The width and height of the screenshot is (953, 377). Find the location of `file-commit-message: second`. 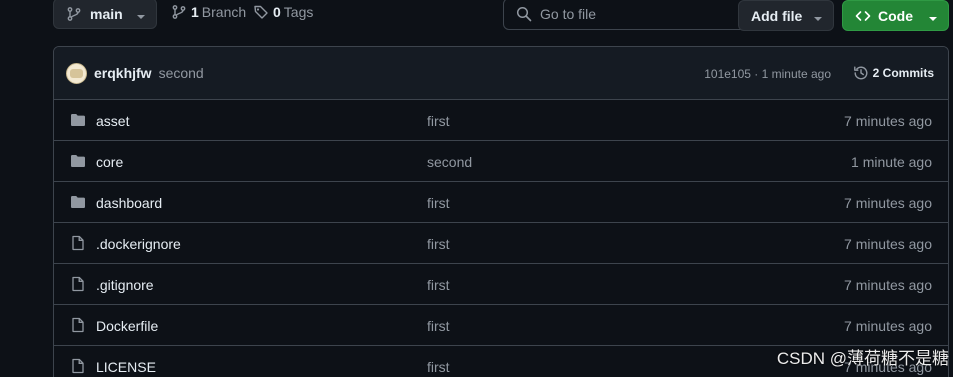

file-commit-message: second is located at coordinates (449, 162).